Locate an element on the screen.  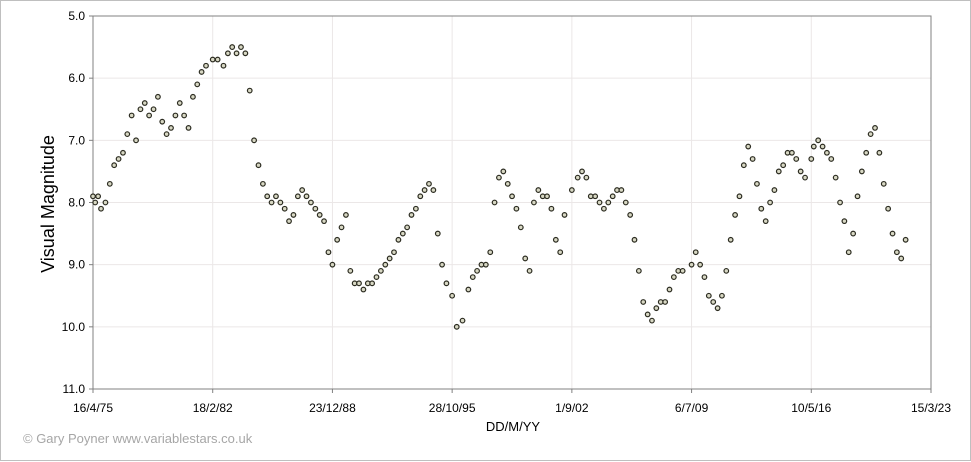
x-tick-label: 18/2/82 is located at coordinates (213, 408).